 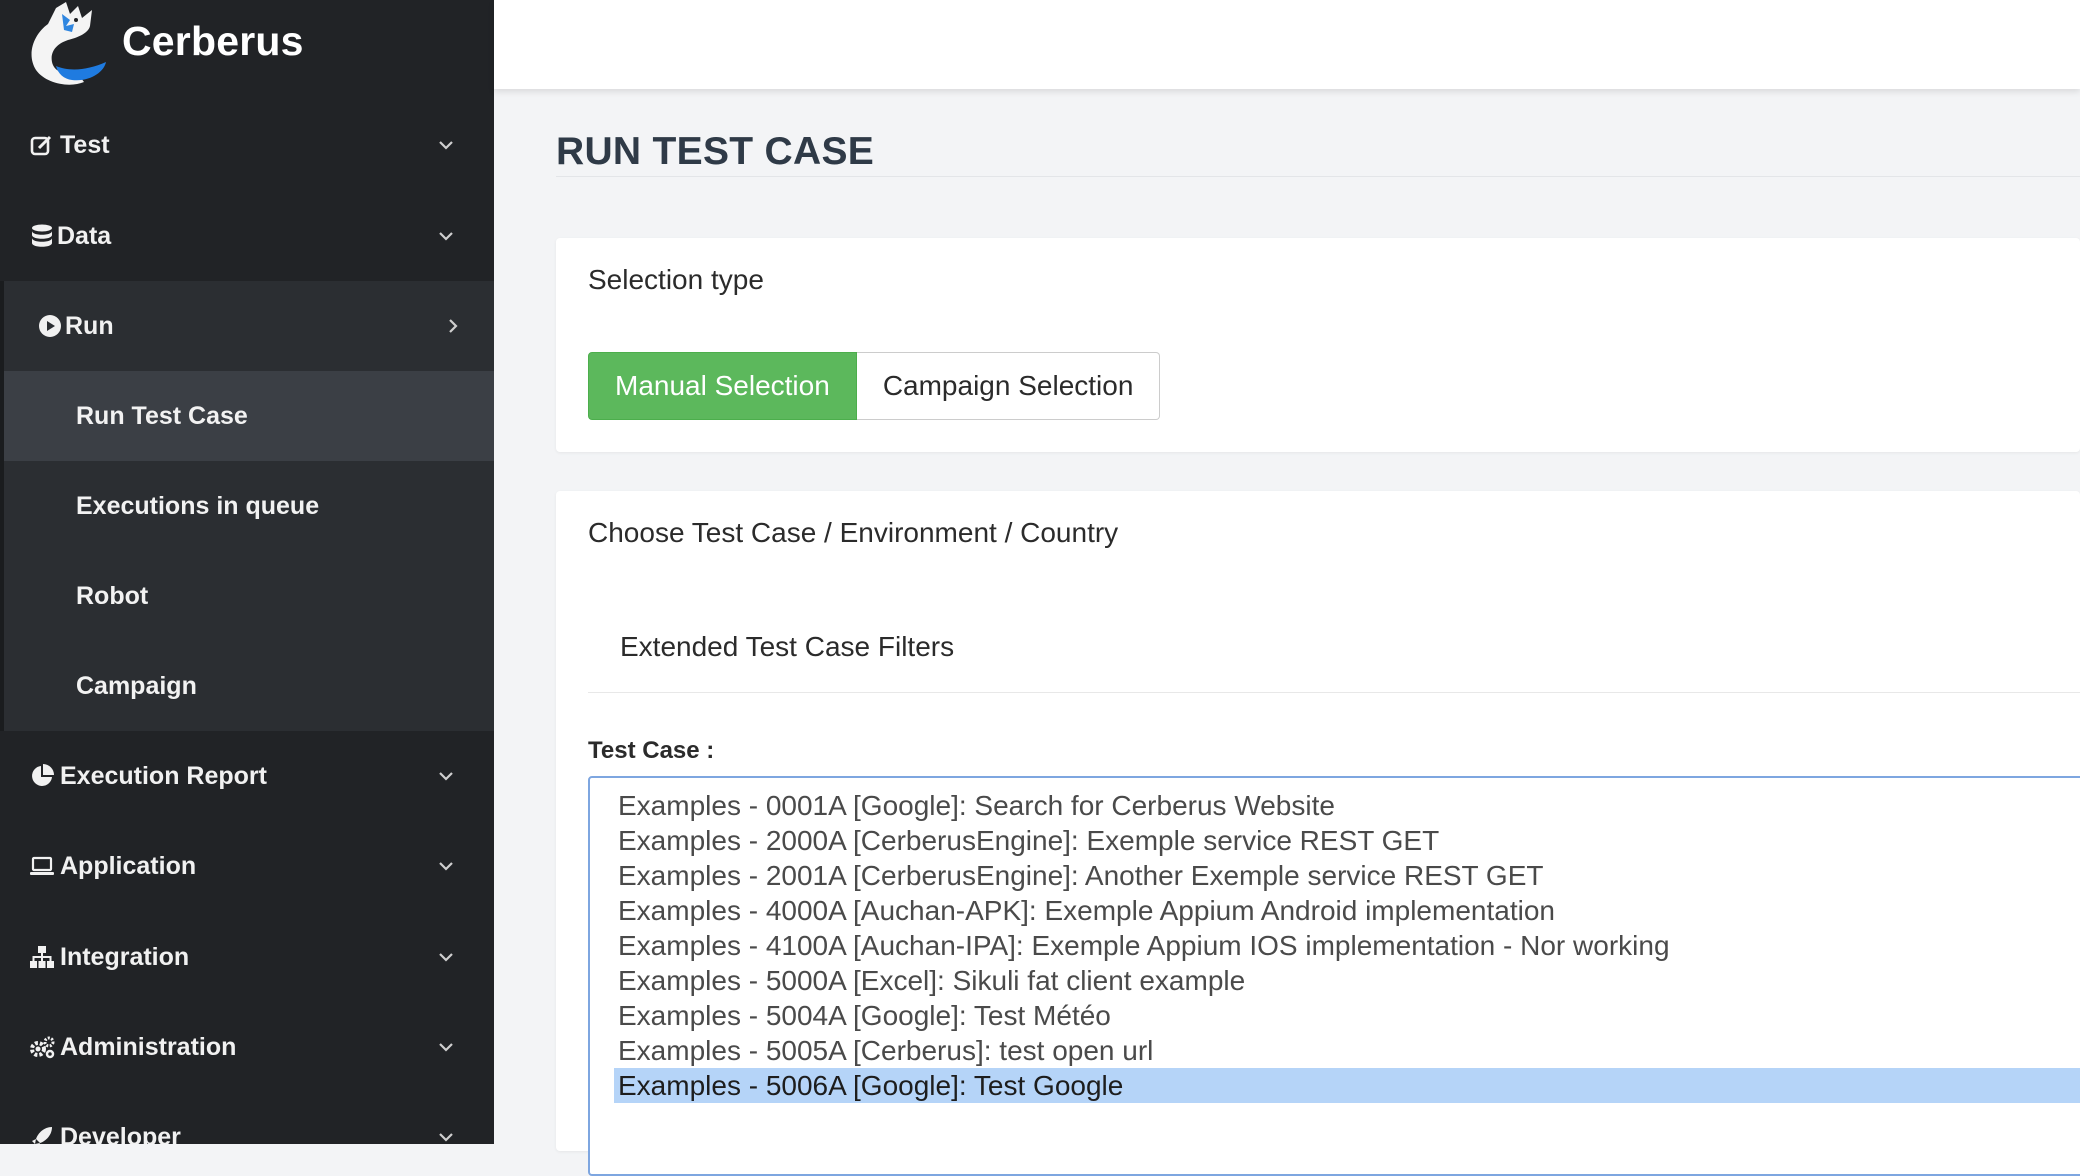 I want to click on test-case-option: Examples - 5004A [Google]: Test Météo, so click(x=1335, y=1015).